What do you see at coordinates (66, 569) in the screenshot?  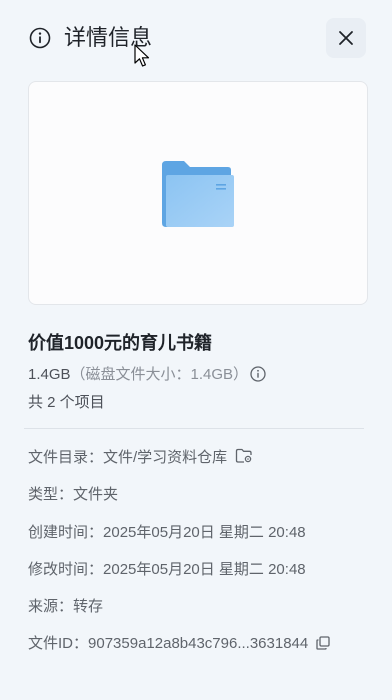 I see `modified-label: 修改时间：` at bounding box center [66, 569].